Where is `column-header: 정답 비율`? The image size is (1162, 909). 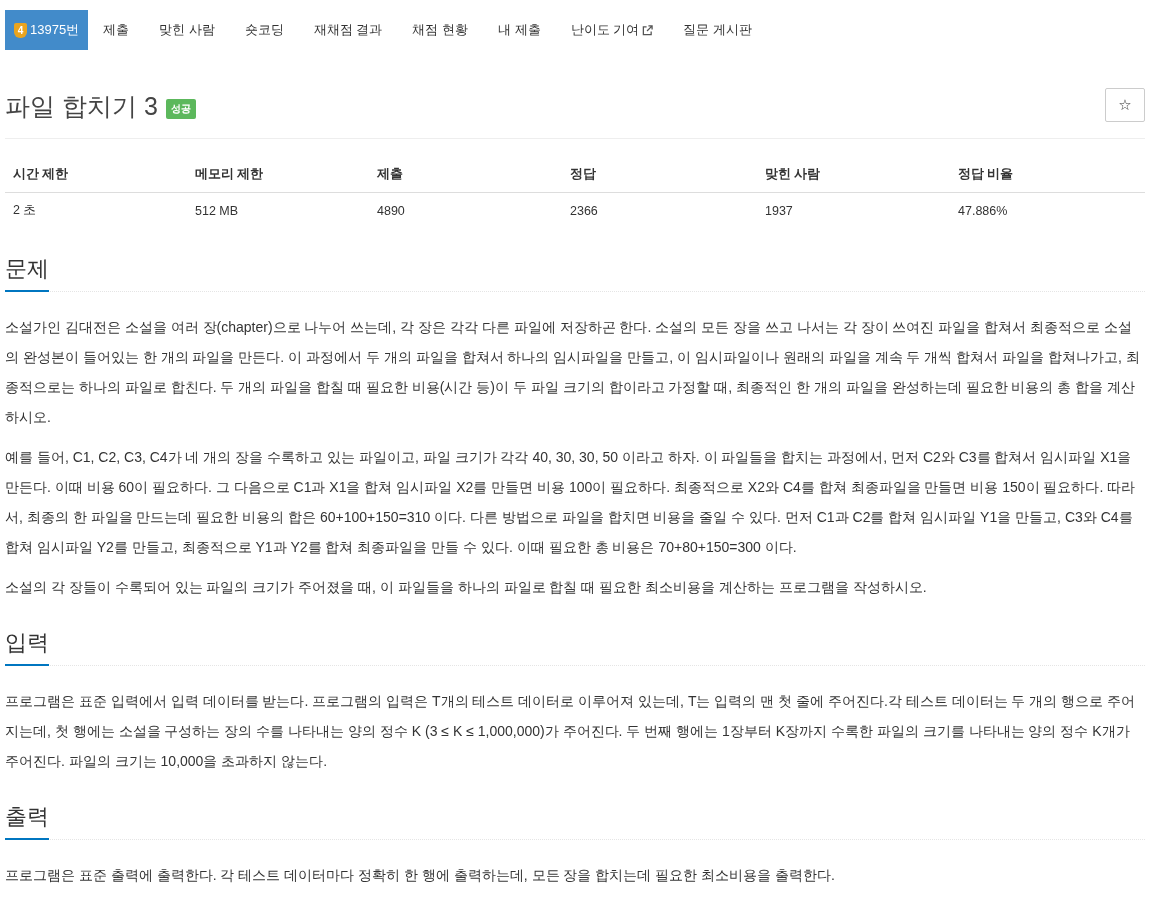
column-header: 정답 비율 is located at coordinates (1047, 175).